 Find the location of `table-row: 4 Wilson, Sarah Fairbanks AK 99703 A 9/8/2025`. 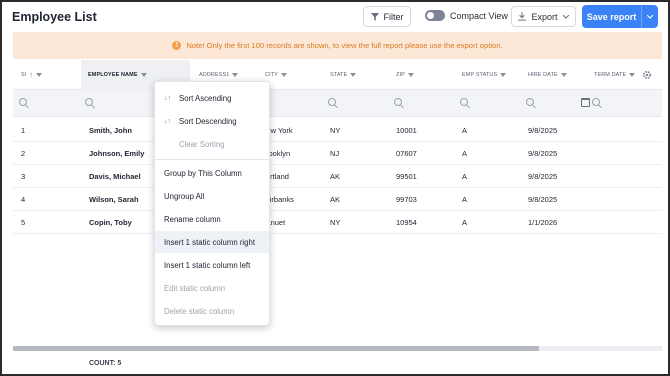

table-row: 4 Wilson, Sarah Fairbanks AK 99703 A 9/8/2025 is located at coordinates (337, 199).